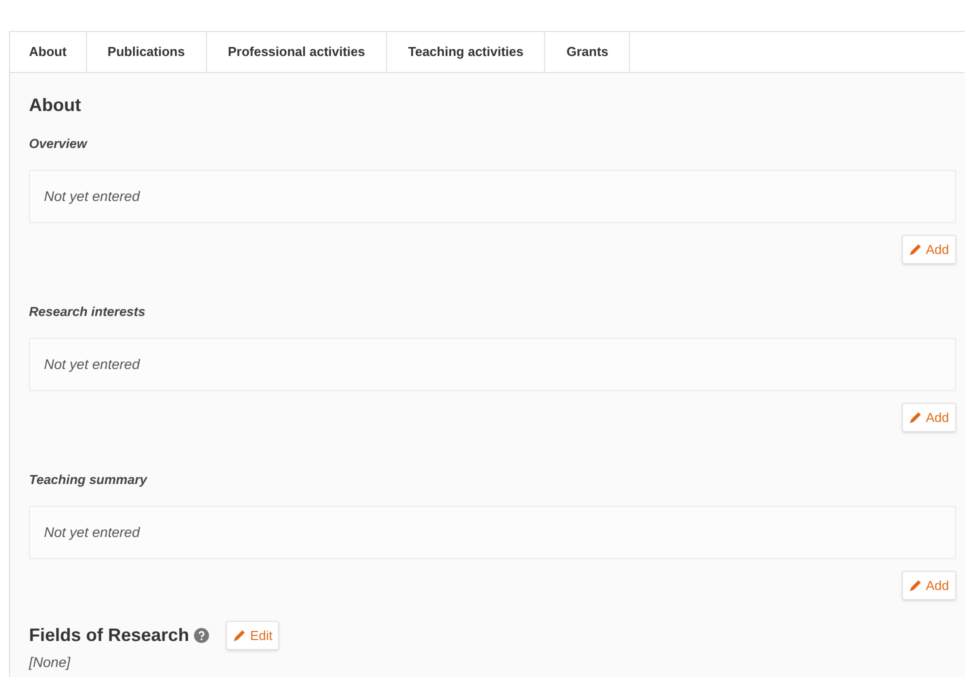  What do you see at coordinates (109, 635) in the screenshot?
I see `section-heading: Fields of Research` at bounding box center [109, 635].